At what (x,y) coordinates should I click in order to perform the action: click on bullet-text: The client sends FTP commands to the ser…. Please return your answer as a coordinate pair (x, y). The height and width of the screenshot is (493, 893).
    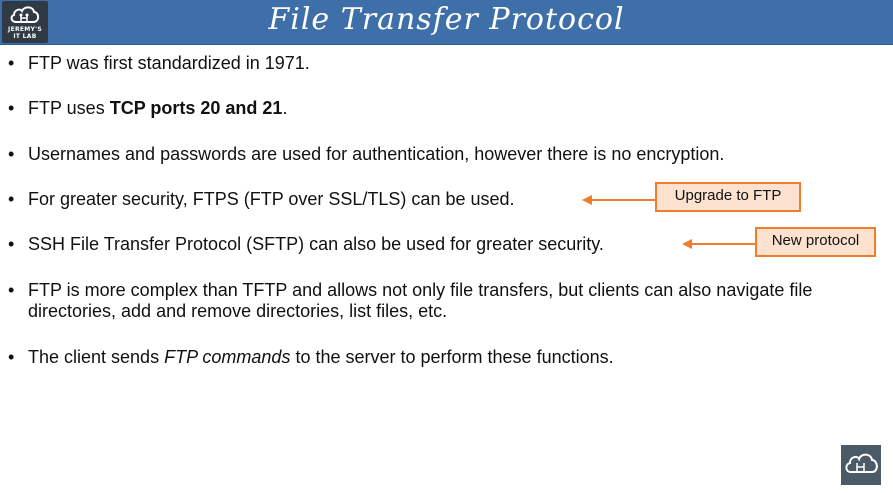
    Looking at the image, I should click on (321, 357).